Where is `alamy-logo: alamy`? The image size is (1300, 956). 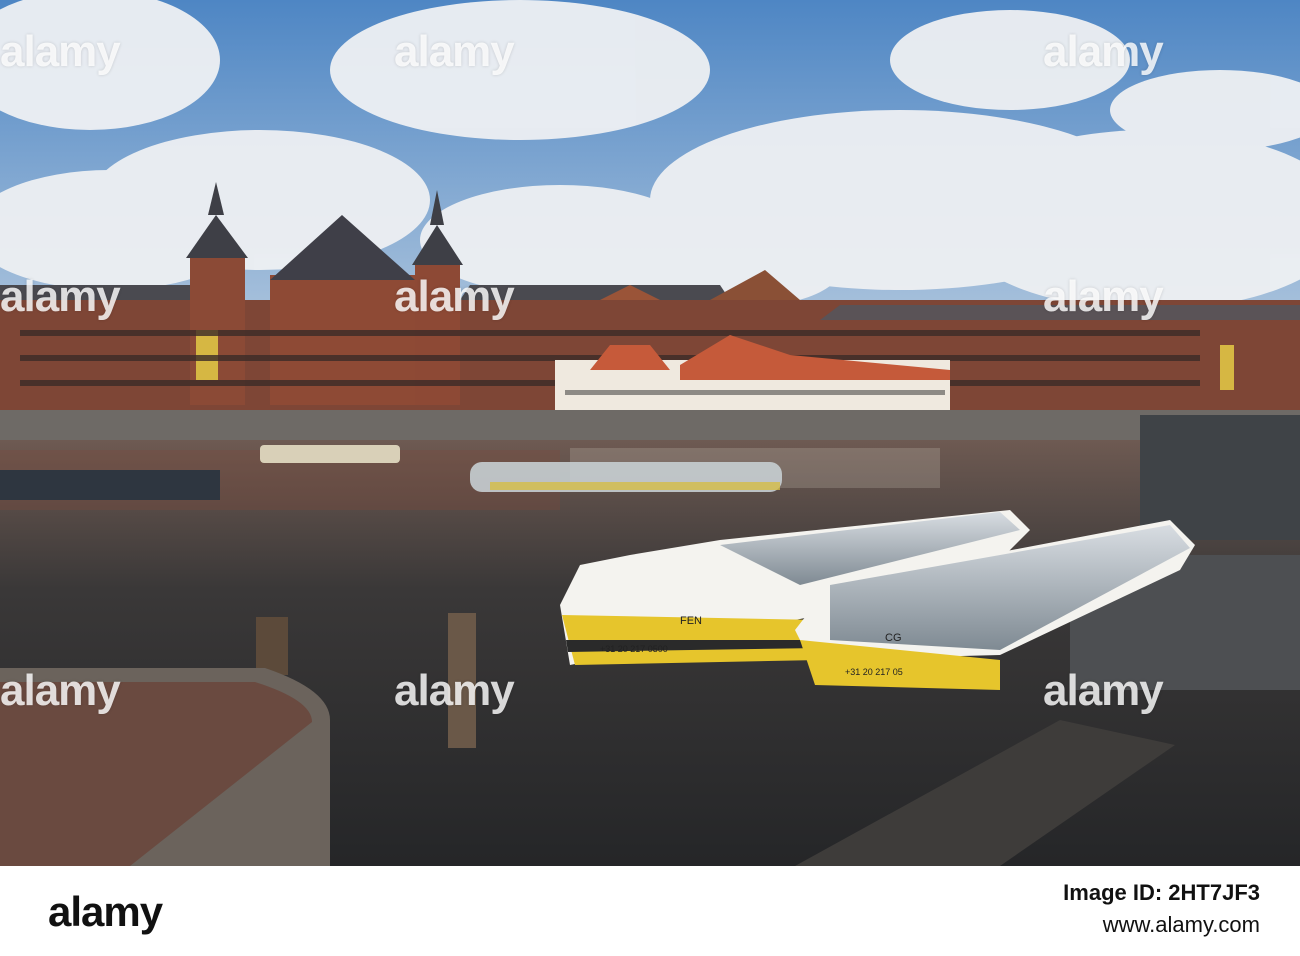 alamy-logo: alamy is located at coordinates (105, 911).